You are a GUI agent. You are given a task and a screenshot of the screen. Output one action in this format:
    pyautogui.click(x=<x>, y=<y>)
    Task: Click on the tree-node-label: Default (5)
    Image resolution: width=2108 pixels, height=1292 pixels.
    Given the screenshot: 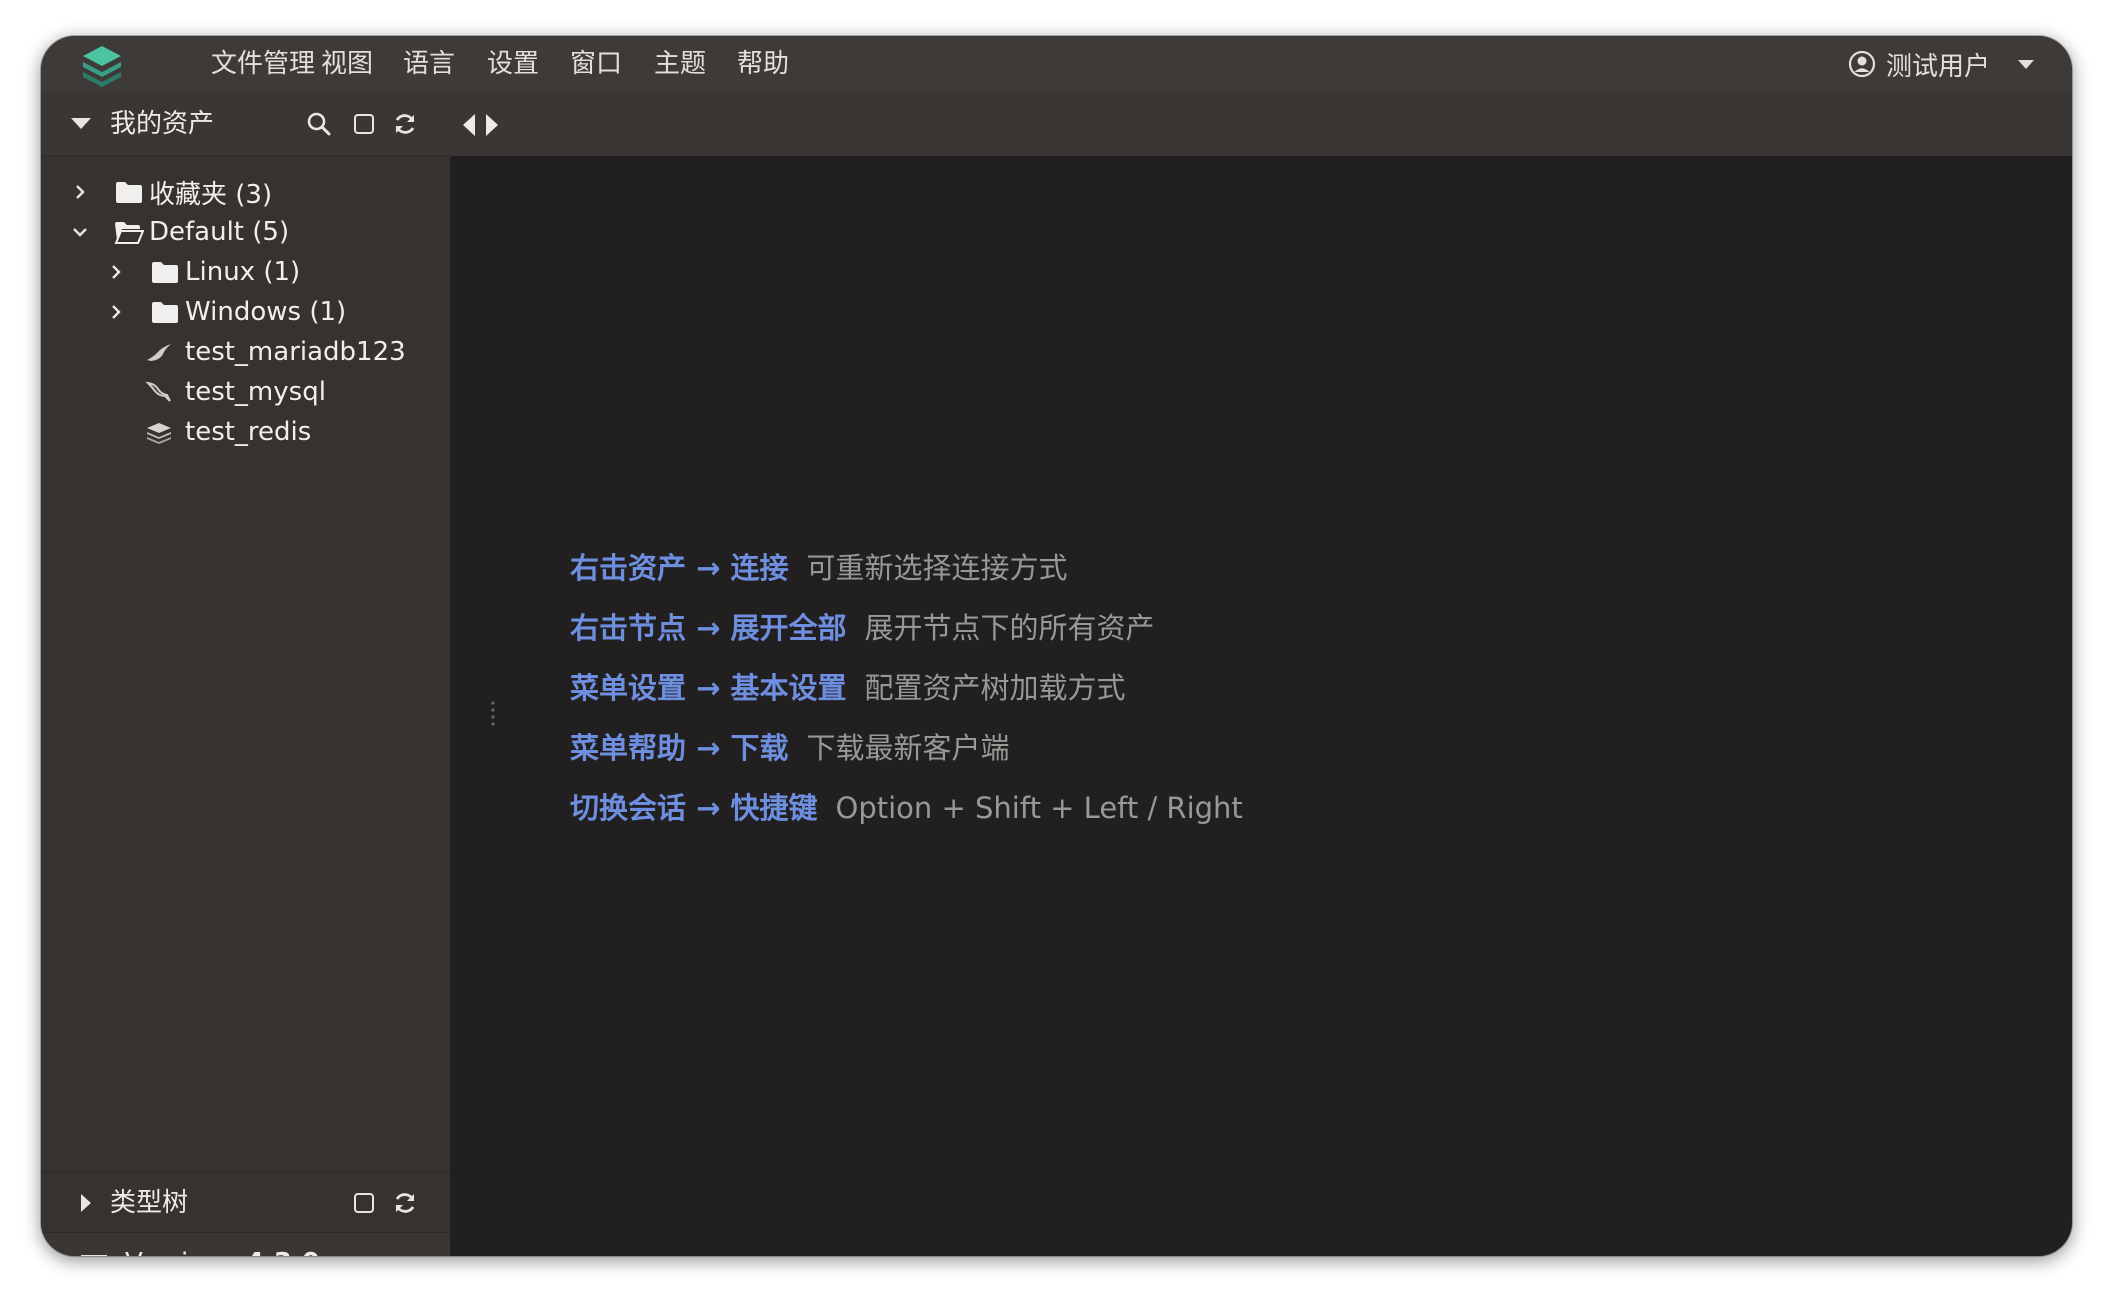 What is the action you would take?
    pyautogui.click(x=219, y=232)
    